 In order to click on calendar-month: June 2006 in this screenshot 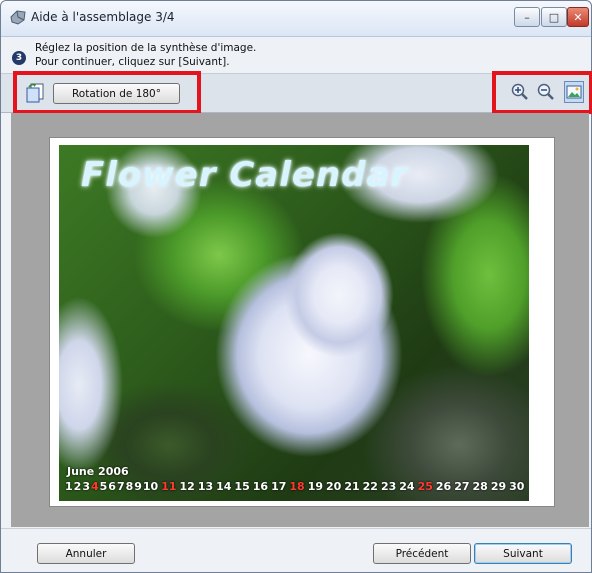, I will do `click(98, 471)`.